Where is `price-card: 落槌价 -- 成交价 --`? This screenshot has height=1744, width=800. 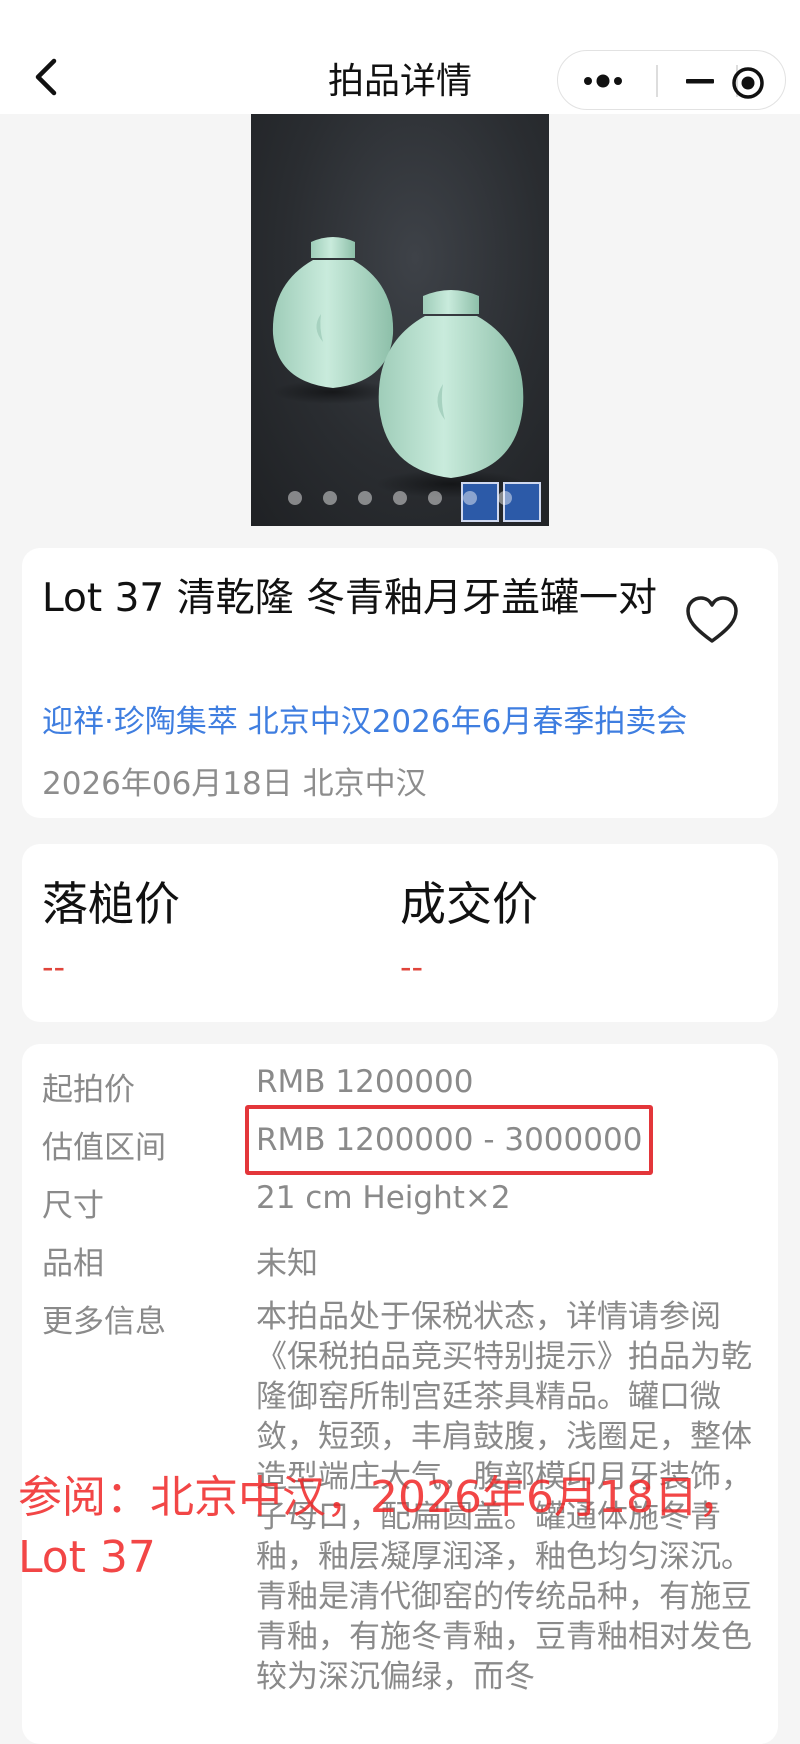
price-card: 落槌价 -- 成交价 -- is located at coordinates (400, 933).